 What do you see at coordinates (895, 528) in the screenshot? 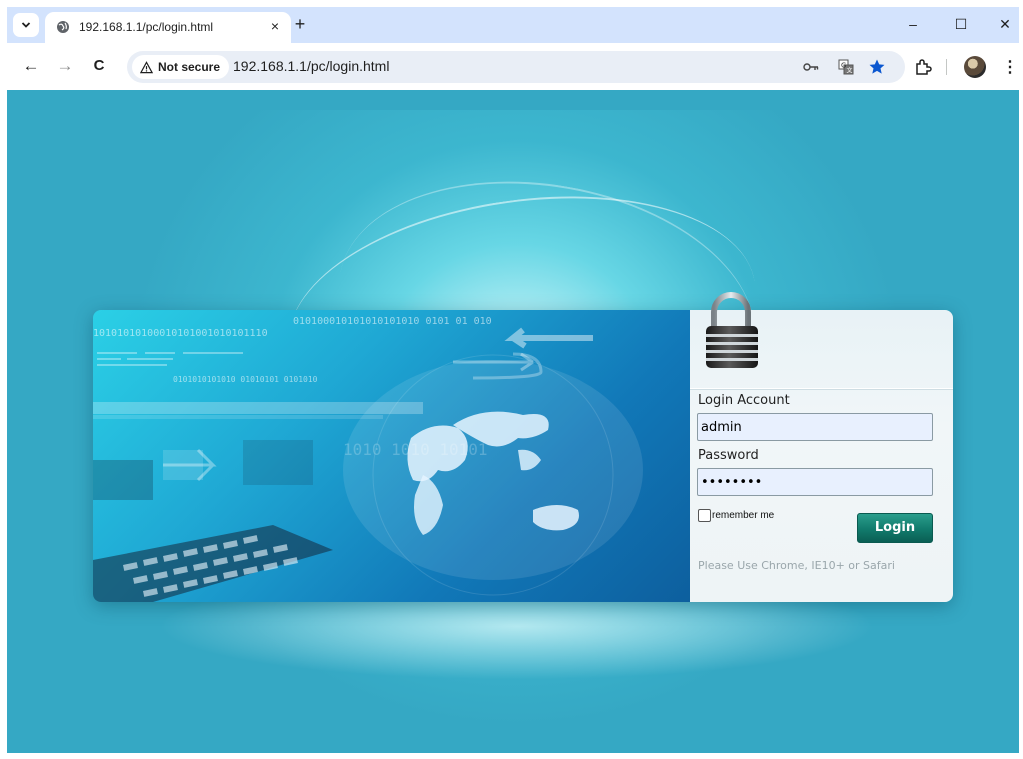
I see `login-button: Login` at bounding box center [895, 528].